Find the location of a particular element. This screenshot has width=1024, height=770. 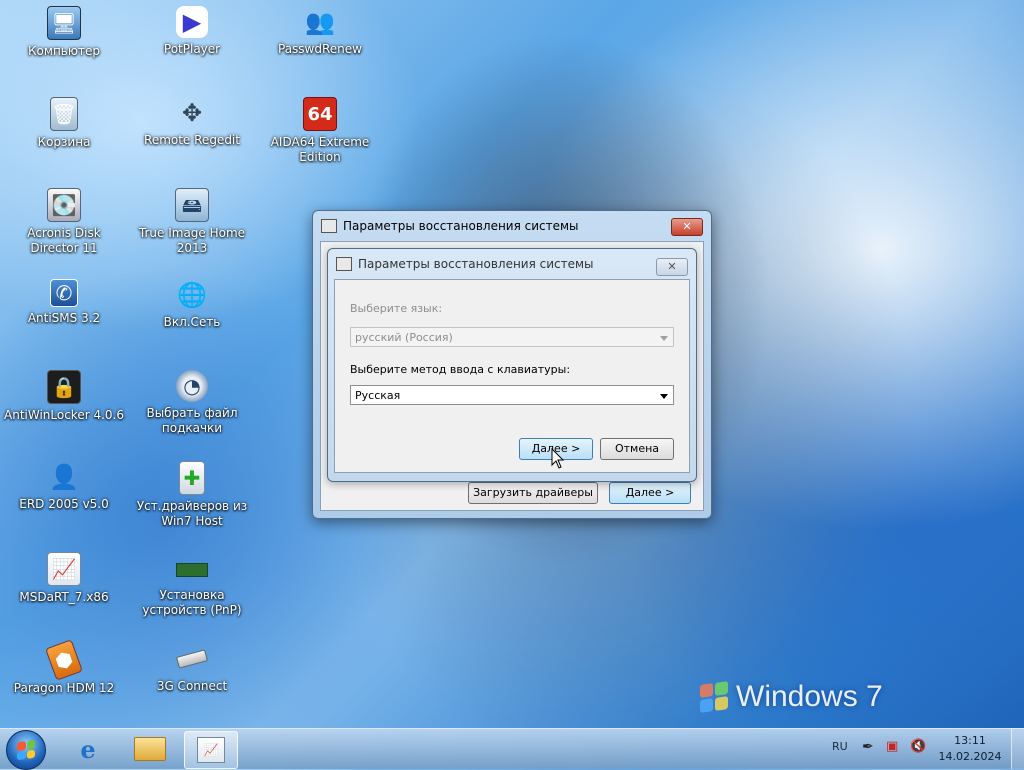

desktop-icon-remote-regedit: ✥ Remote Regedit is located at coordinates (192, 122).